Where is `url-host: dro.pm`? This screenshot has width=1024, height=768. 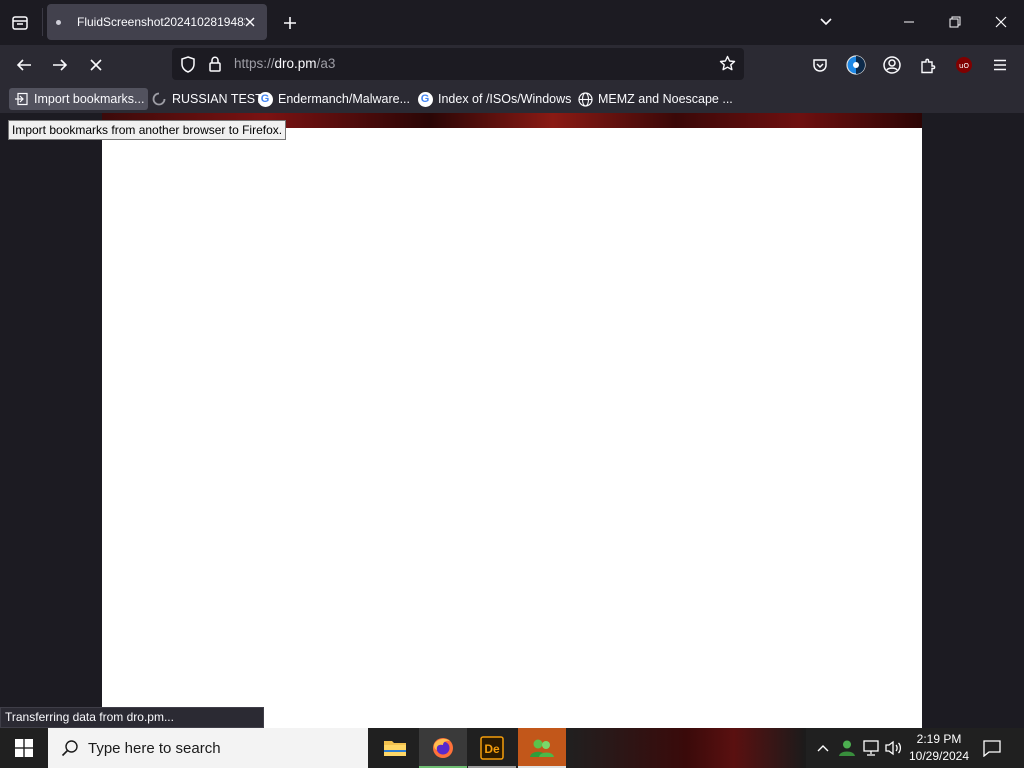 url-host: dro.pm is located at coordinates (295, 63).